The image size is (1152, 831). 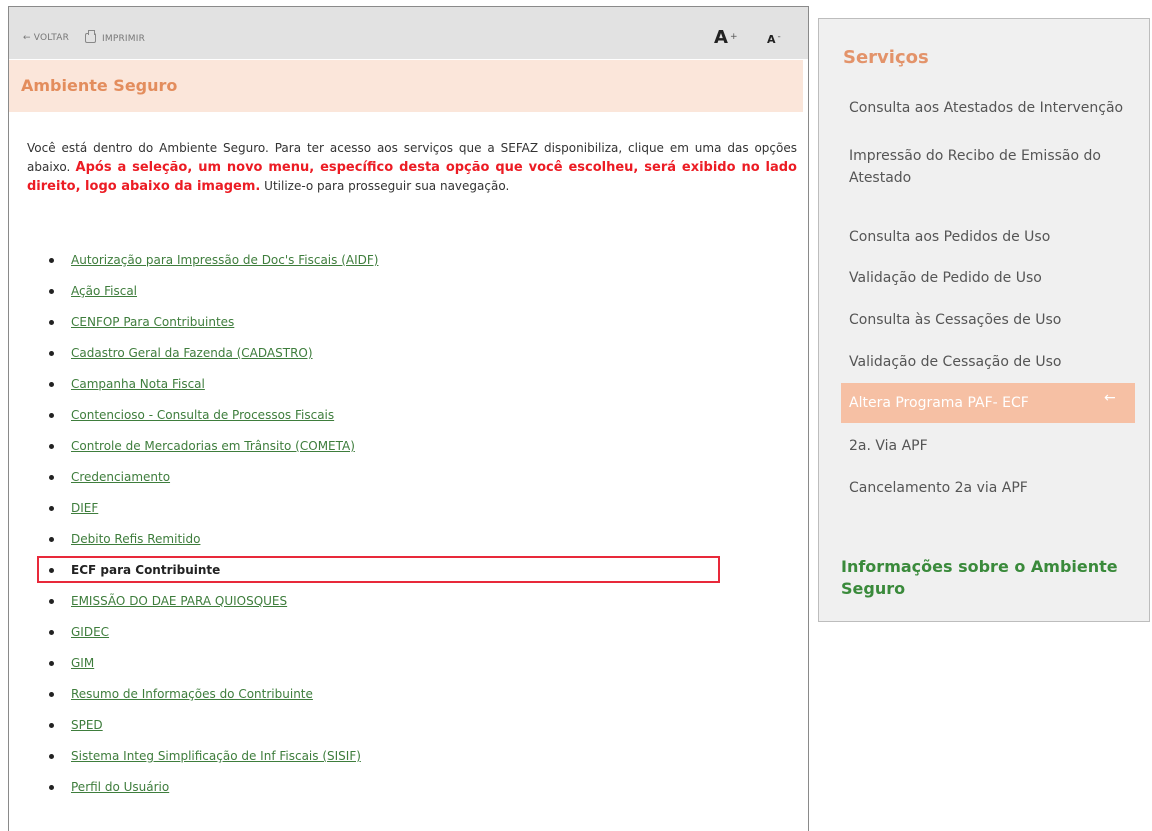 What do you see at coordinates (994, 278) in the screenshot?
I see `service-item: Validação de Pedido de Uso` at bounding box center [994, 278].